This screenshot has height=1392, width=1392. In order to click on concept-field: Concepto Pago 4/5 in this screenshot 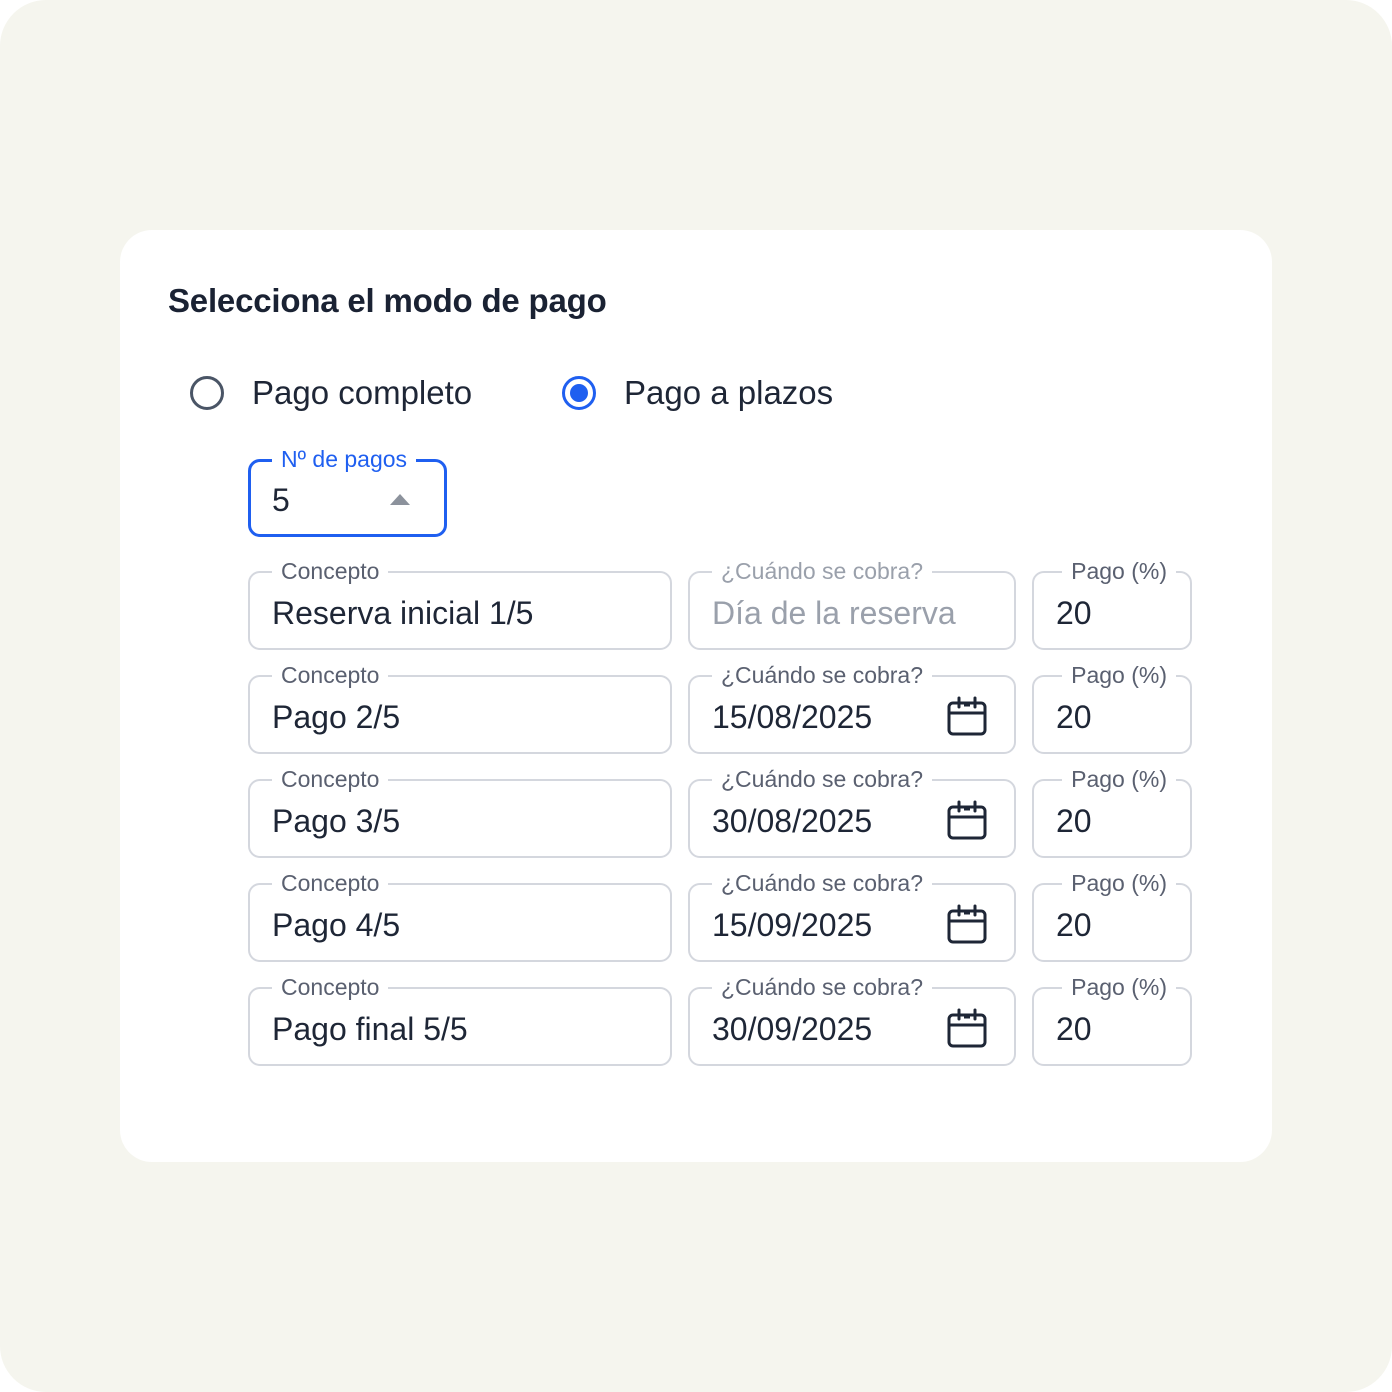, I will do `click(460, 915)`.